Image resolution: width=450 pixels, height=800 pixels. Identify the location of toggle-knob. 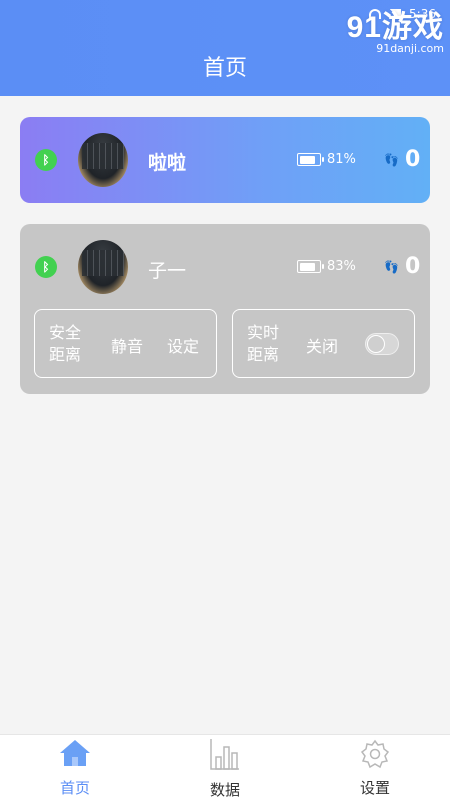
(376, 344).